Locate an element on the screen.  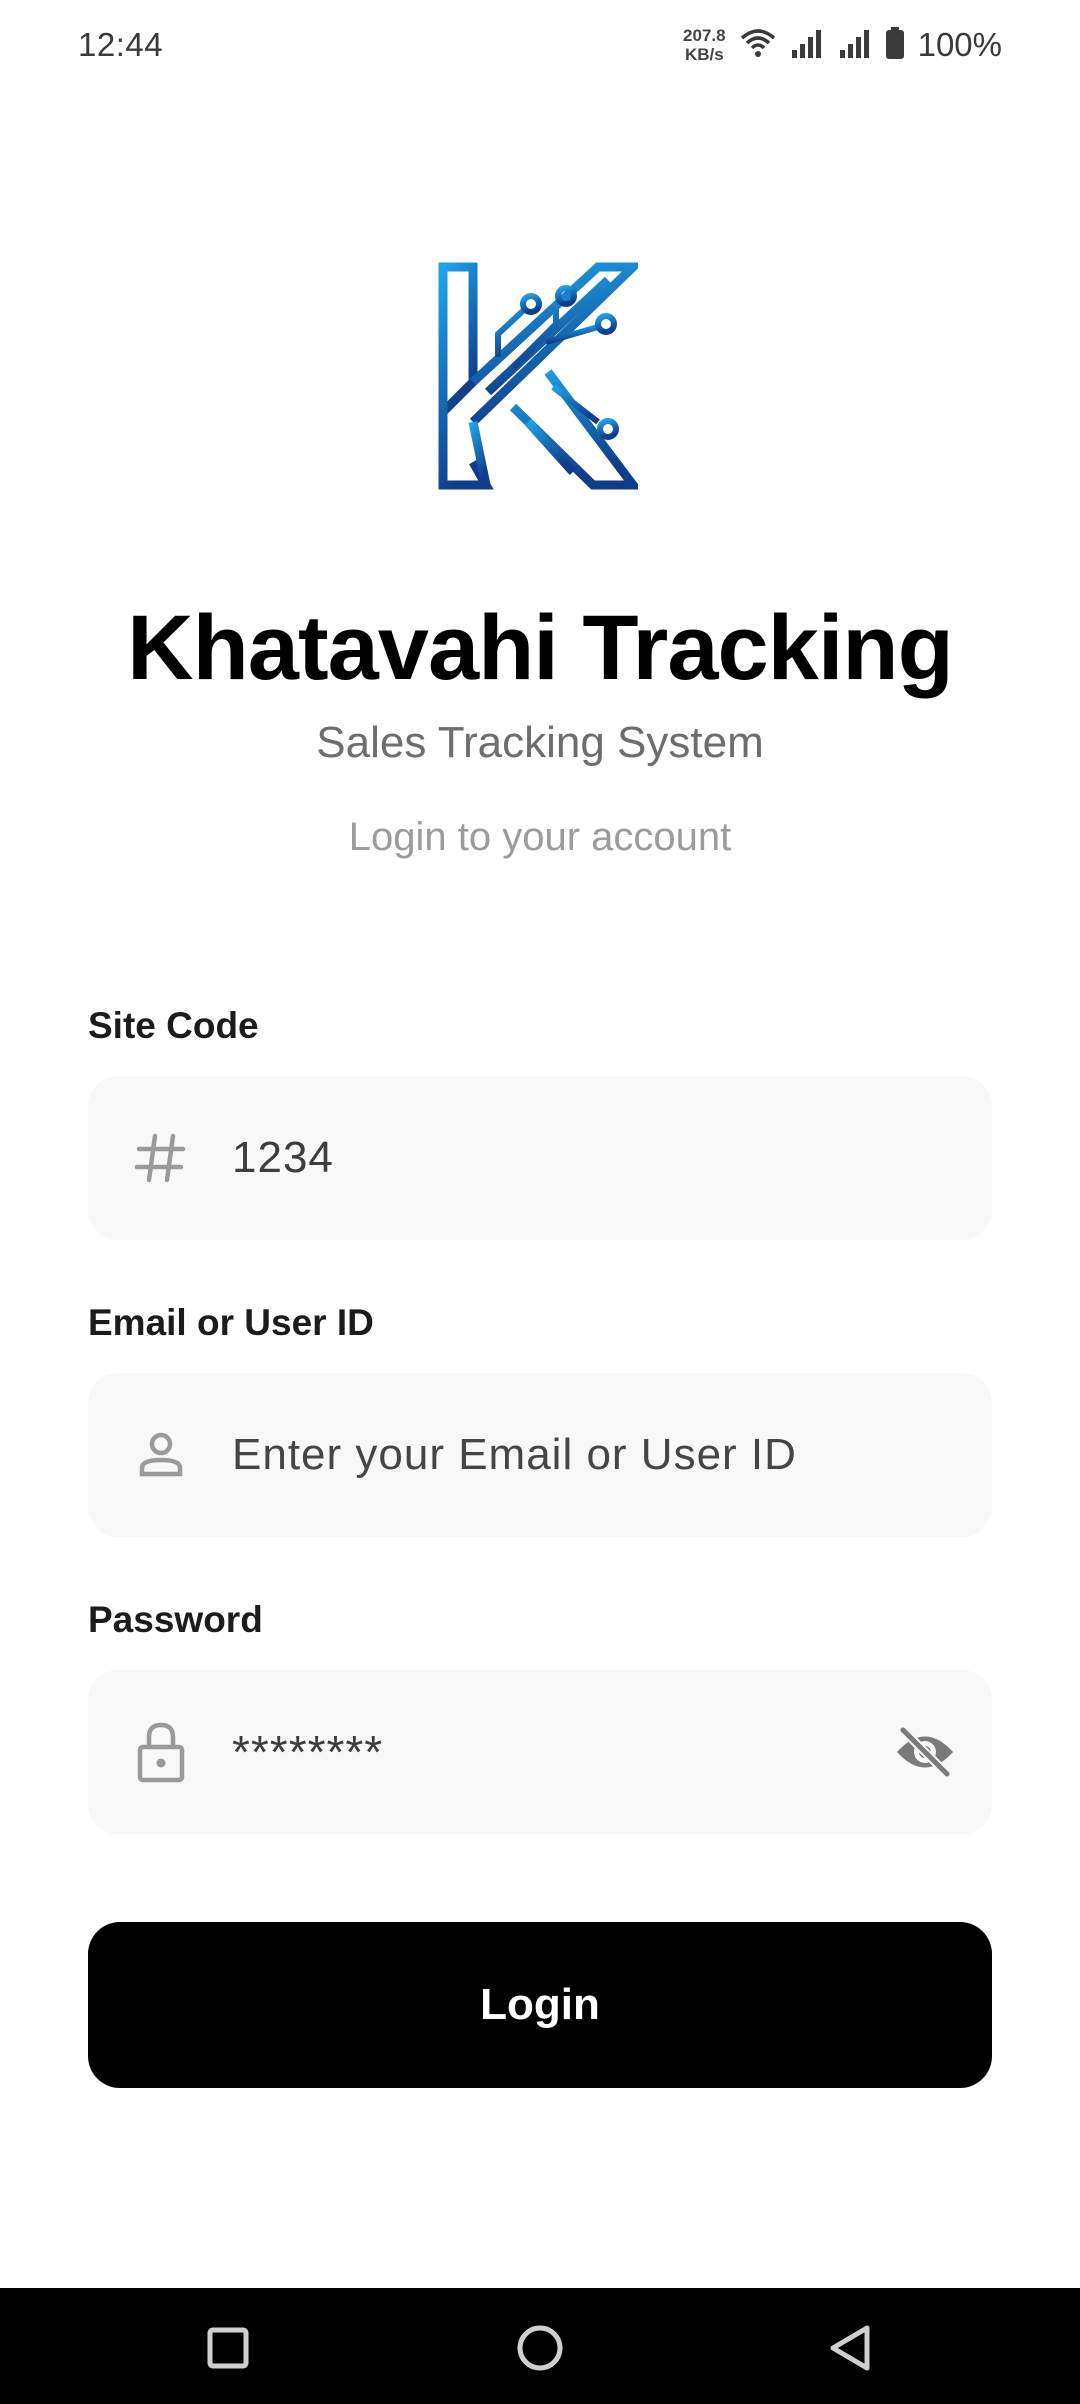
home-icon is located at coordinates (540, 2348).